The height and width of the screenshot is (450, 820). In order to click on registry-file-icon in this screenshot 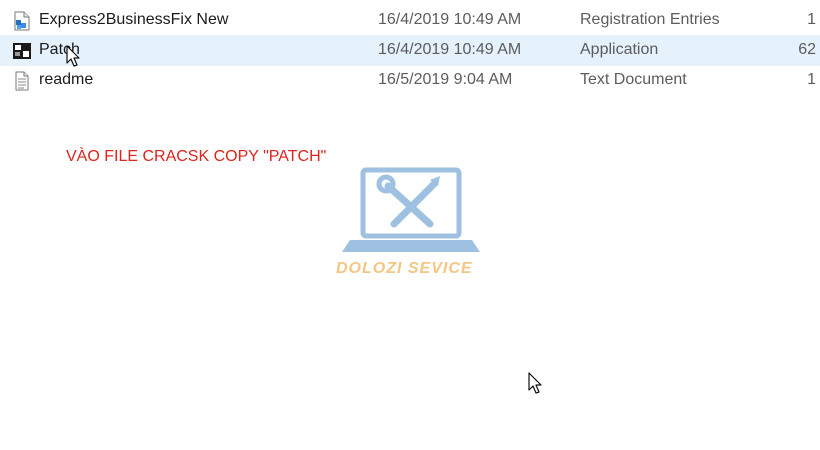, I will do `click(22, 21)`.